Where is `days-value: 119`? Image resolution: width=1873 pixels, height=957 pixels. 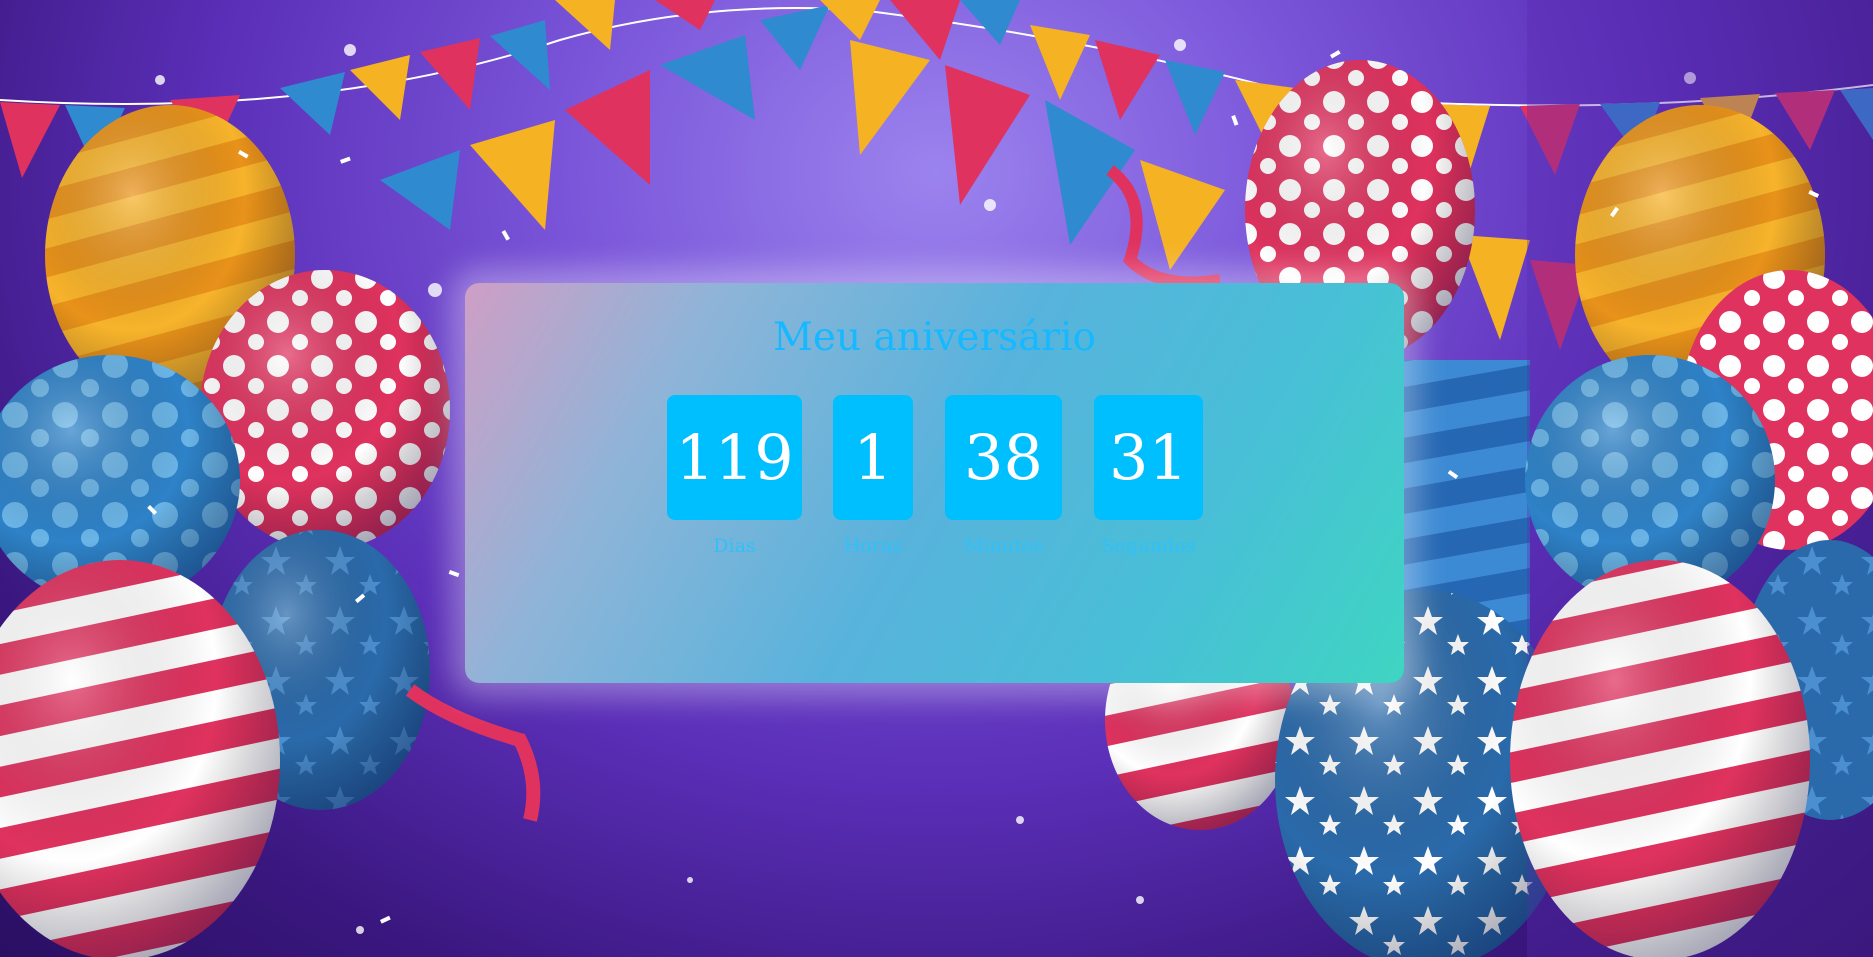 days-value: 119 is located at coordinates (734, 457).